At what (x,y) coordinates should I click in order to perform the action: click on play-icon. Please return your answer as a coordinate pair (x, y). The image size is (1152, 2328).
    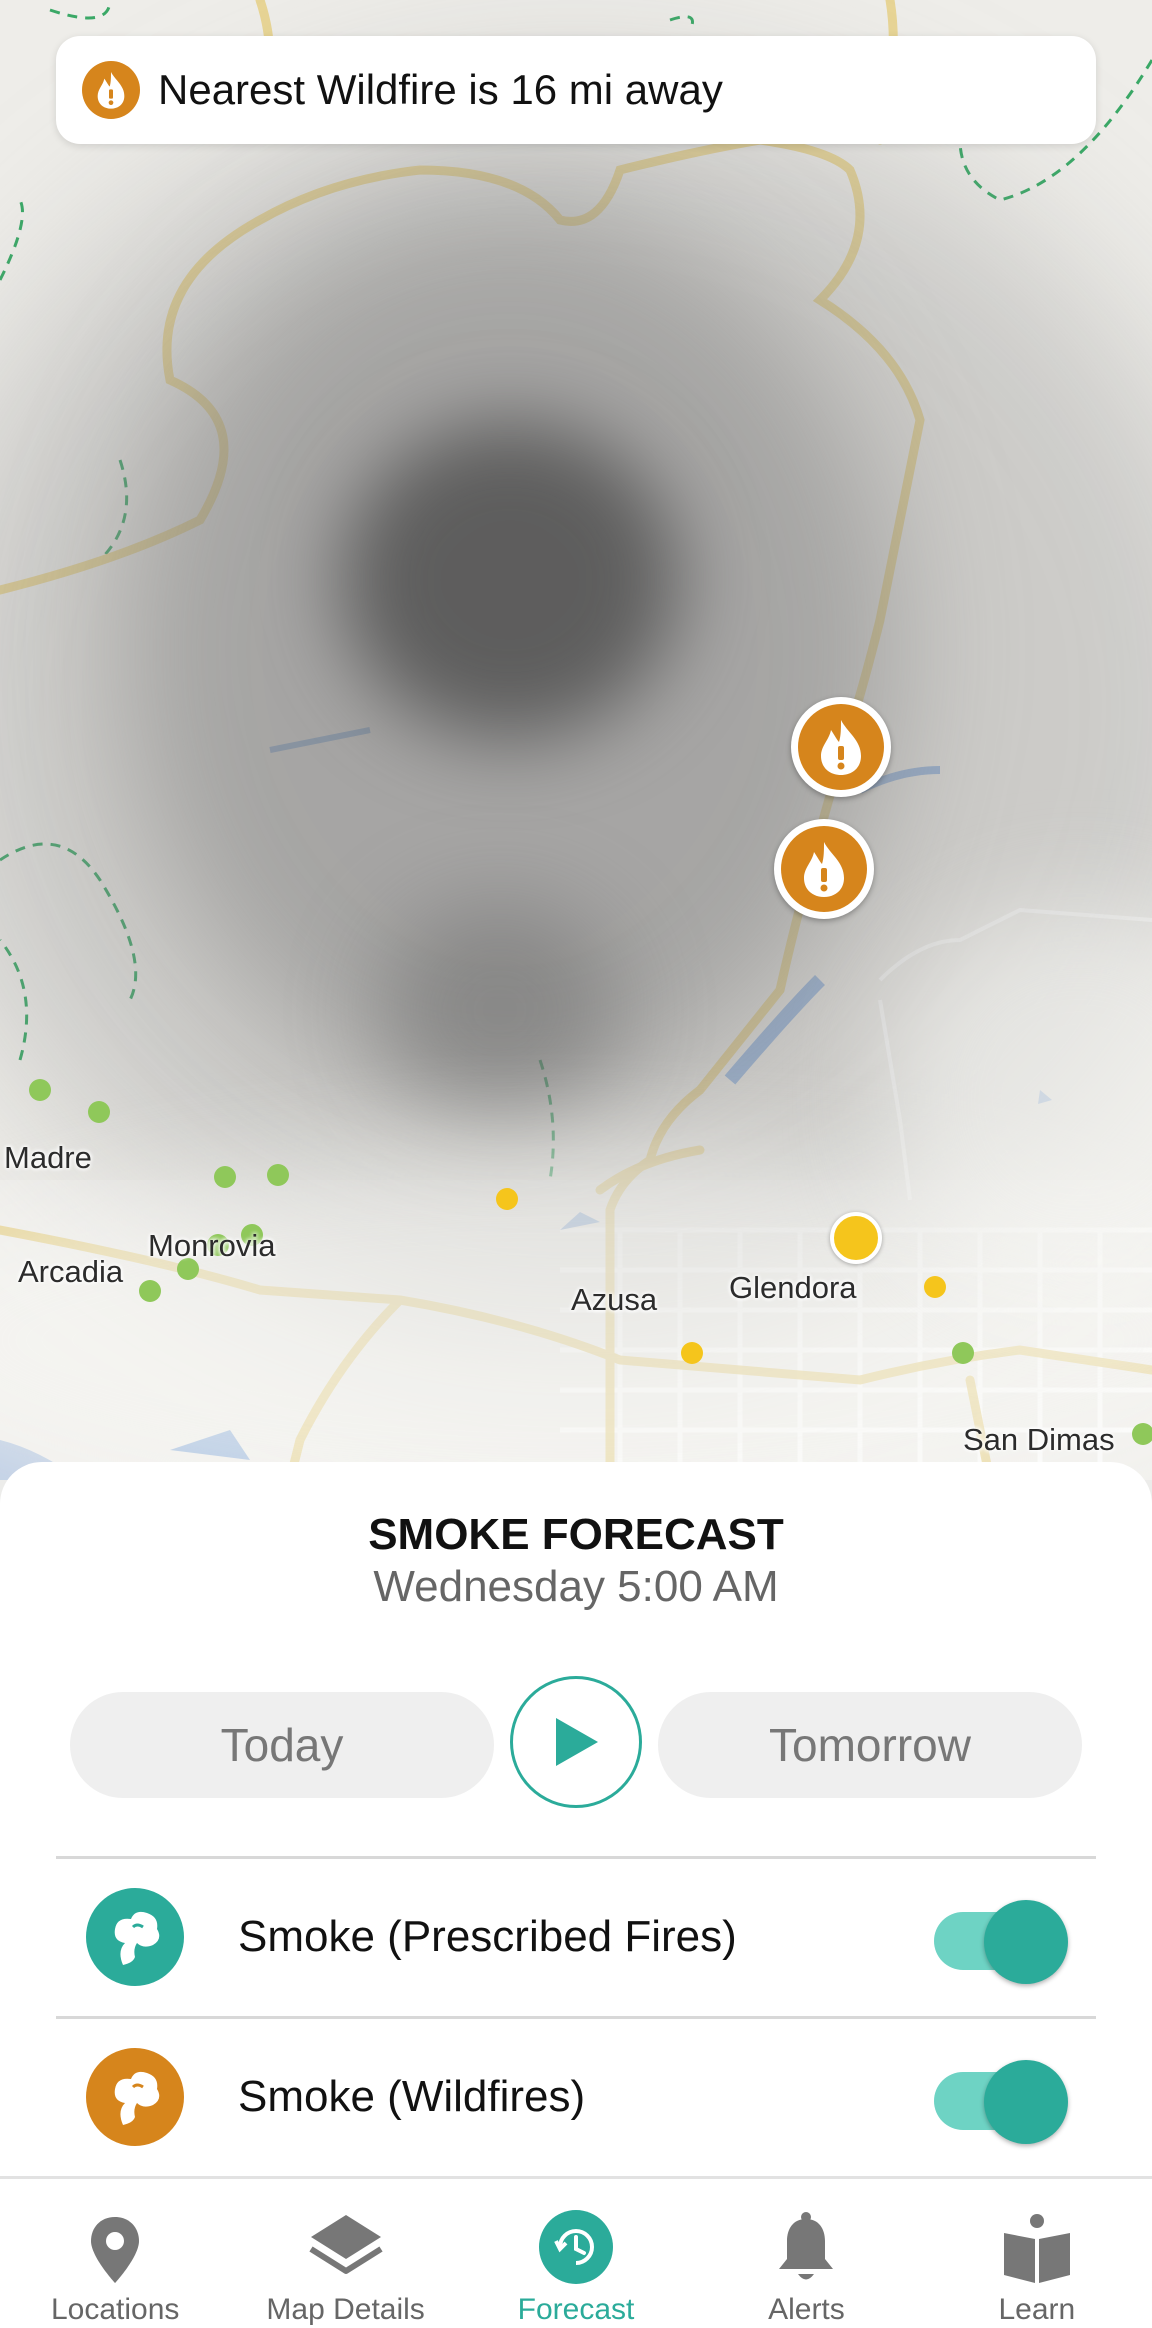
    Looking at the image, I should click on (577, 1742).